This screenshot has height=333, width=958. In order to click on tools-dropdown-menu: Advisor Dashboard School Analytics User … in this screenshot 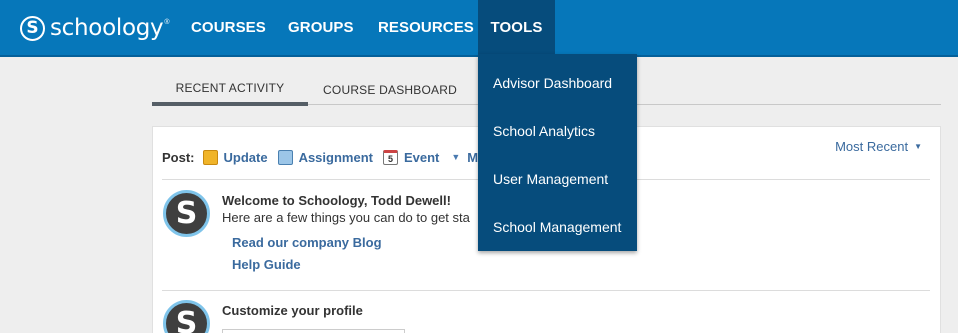, I will do `click(557, 152)`.